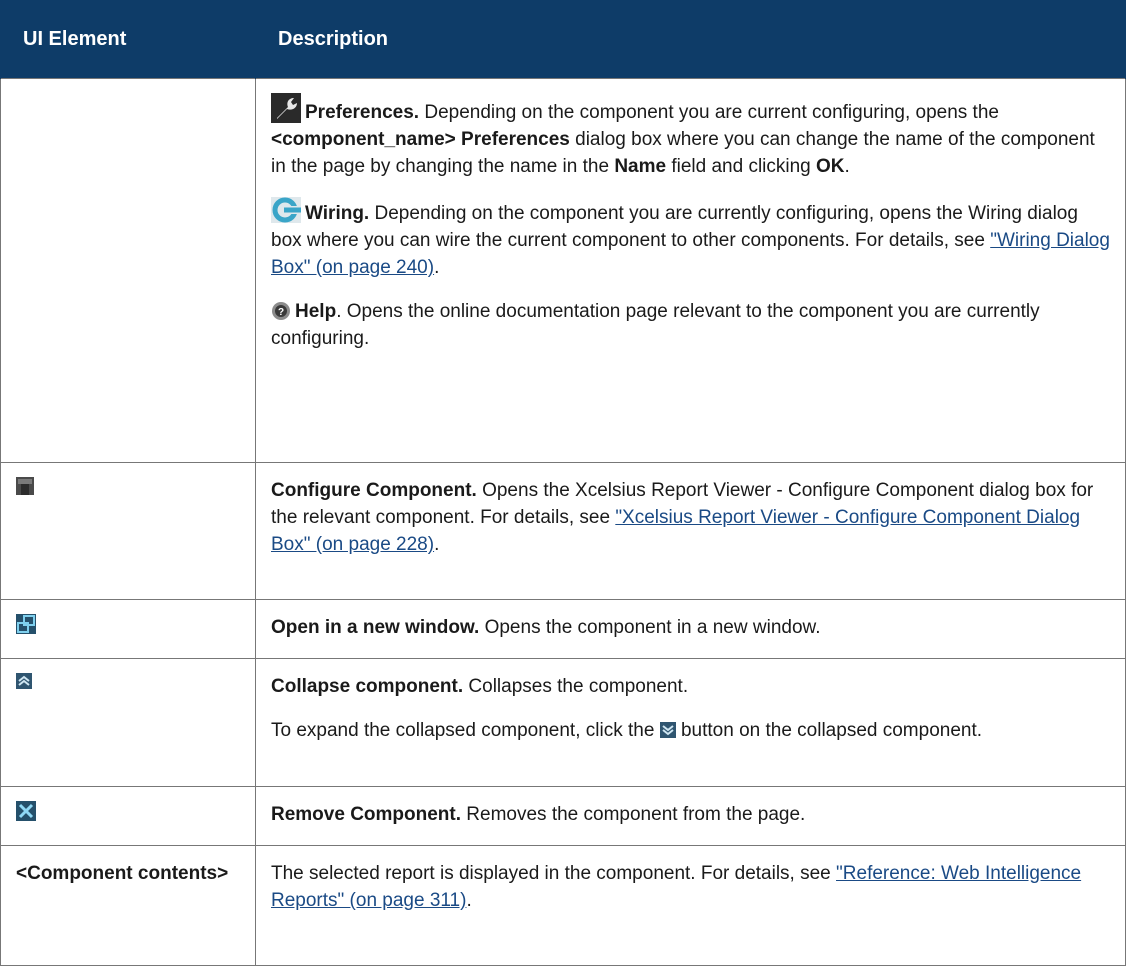 The height and width of the screenshot is (966, 1126). What do you see at coordinates (122, 873) in the screenshot?
I see `component-contents-label: <Component contents>` at bounding box center [122, 873].